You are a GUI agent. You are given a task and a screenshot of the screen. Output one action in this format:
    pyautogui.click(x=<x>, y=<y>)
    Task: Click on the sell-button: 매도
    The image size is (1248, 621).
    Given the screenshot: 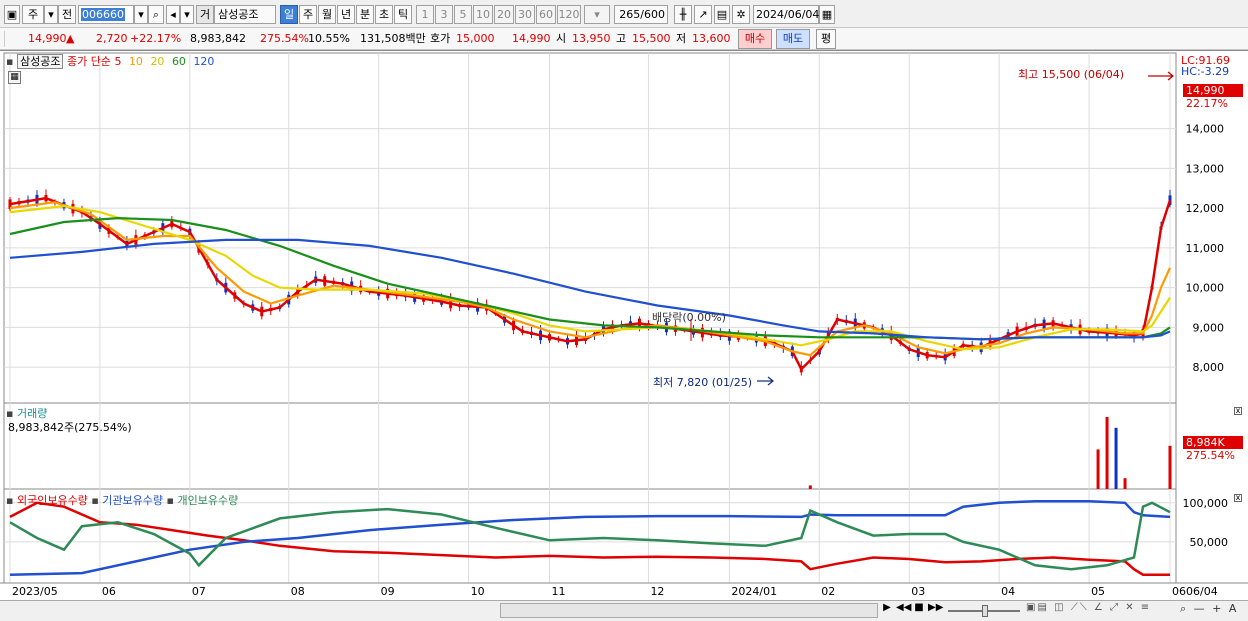 What is the action you would take?
    pyautogui.click(x=793, y=39)
    